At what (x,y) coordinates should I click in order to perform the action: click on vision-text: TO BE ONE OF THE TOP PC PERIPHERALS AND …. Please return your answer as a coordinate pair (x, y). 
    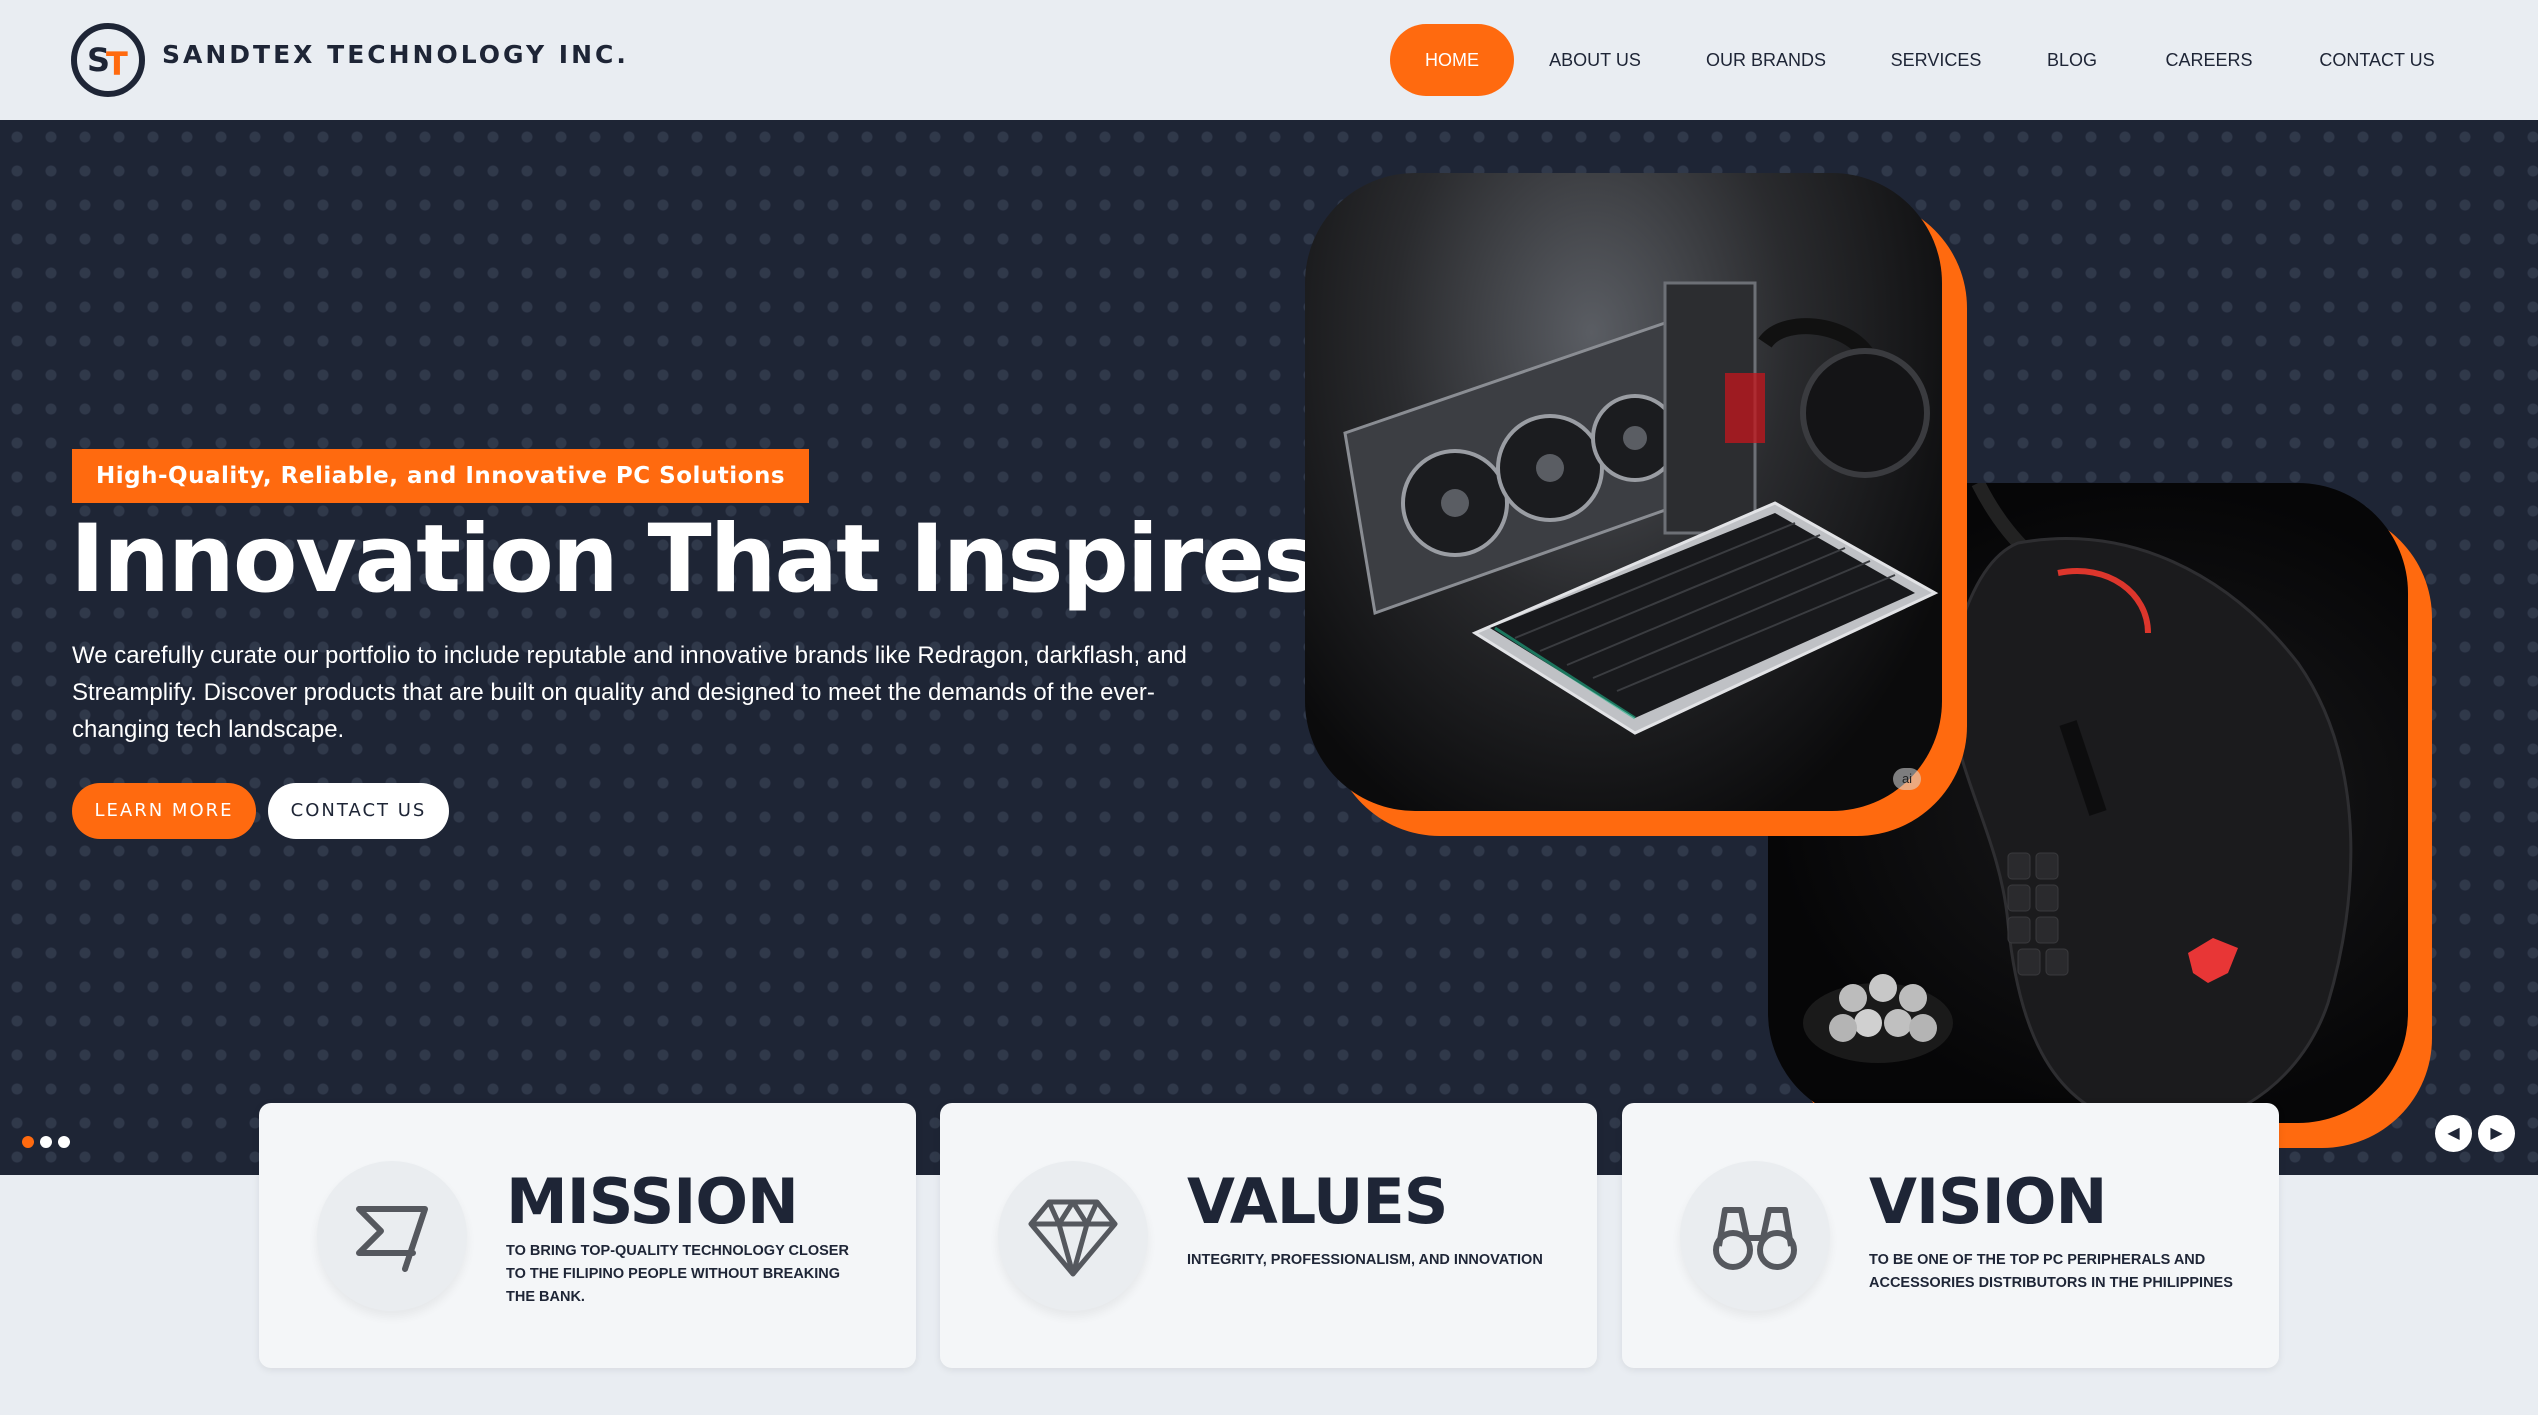
    Looking at the image, I should click on (2051, 1271).